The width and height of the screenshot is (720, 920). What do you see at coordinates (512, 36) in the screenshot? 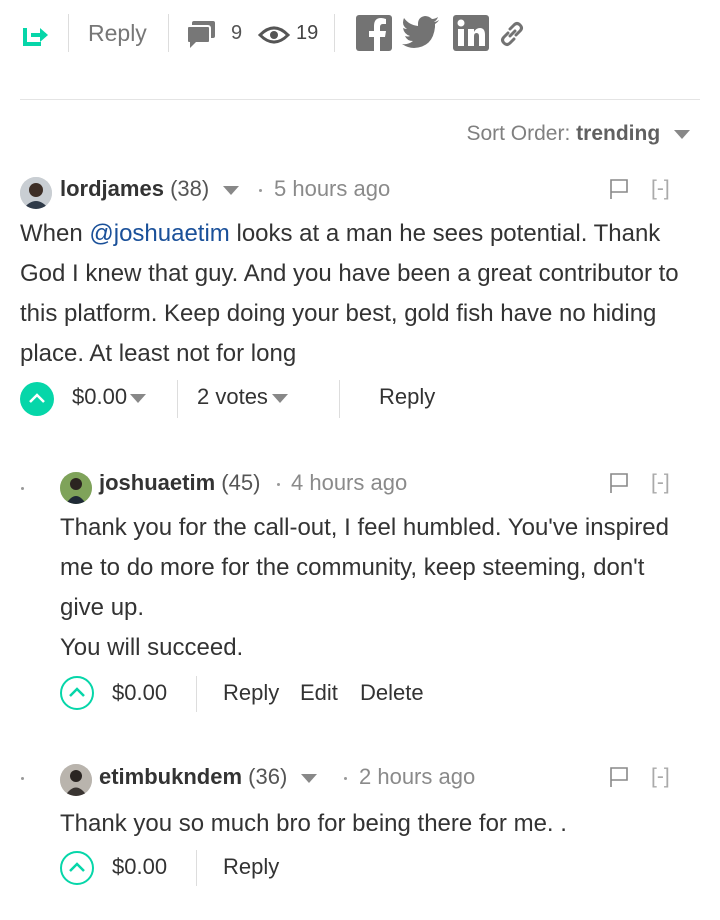
I see `link-icon` at bounding box center [512, 36].